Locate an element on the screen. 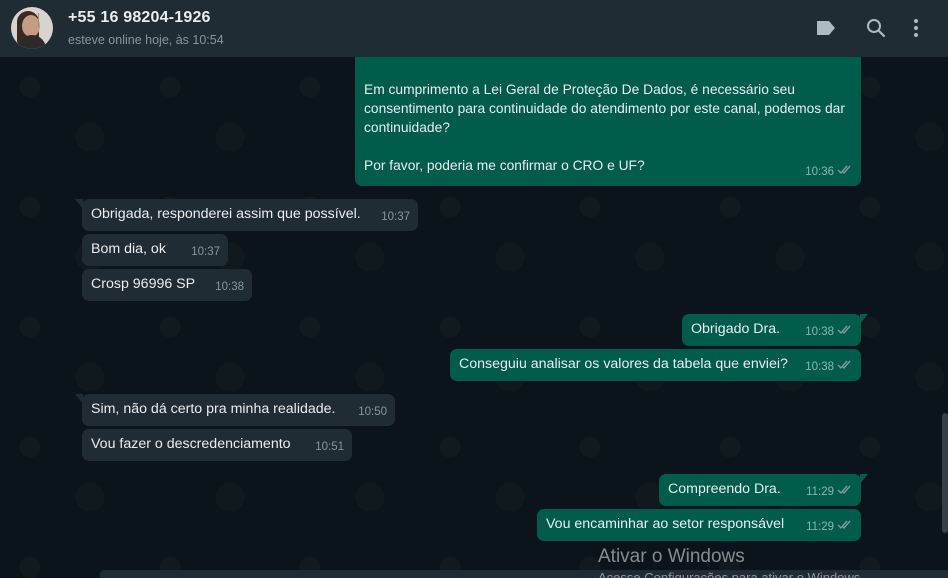 The image size is (948, 578). message-time: 10:50 is located at coordinates (372, 412).